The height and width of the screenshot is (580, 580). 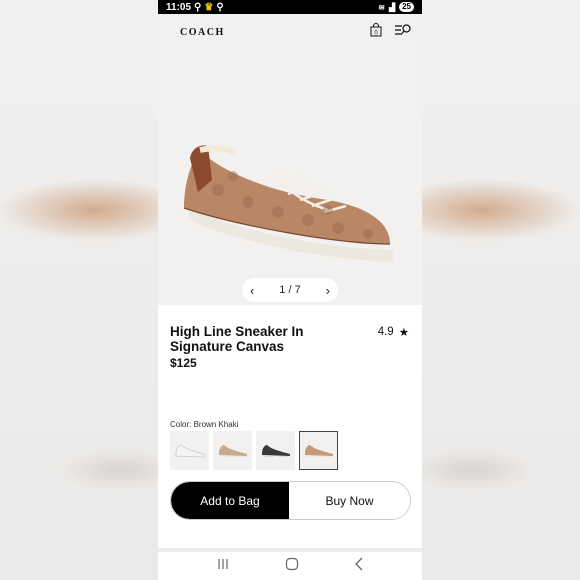 What do you see at coordinates (290, 7) in the screenshot?
I see `status-bar: 11:05 ⚲ ♛ ⚲ ≋ ▟ 25` at bounding box center [290, 7].